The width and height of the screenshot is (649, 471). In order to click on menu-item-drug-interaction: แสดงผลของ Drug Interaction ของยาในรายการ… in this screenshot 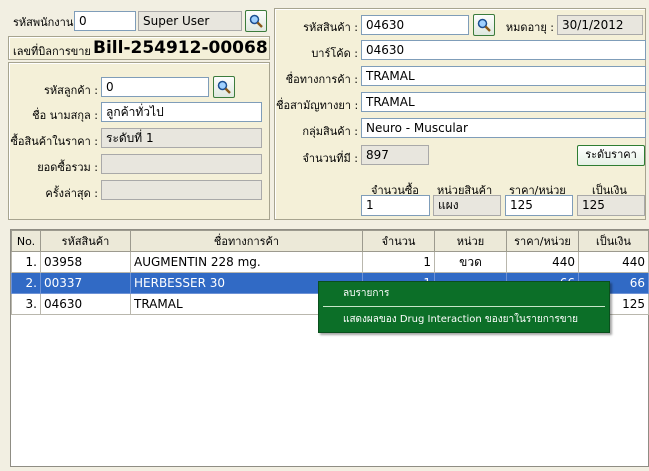, I will do `click(463, 320)`.